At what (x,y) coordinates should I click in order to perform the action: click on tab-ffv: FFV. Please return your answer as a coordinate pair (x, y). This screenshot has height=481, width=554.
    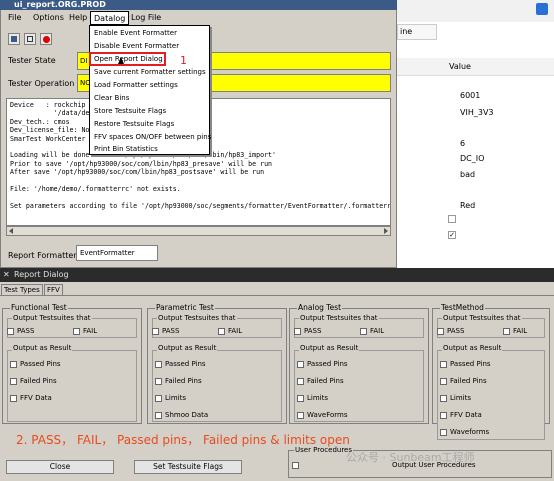
    Looking at the image, I should click on (53, 289).